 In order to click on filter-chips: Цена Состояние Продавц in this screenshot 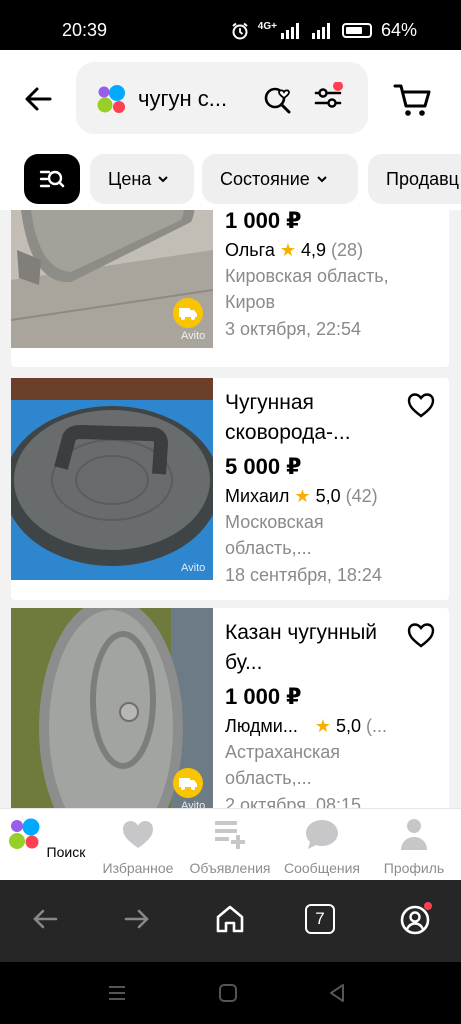, I will do `click(230, 181)`.